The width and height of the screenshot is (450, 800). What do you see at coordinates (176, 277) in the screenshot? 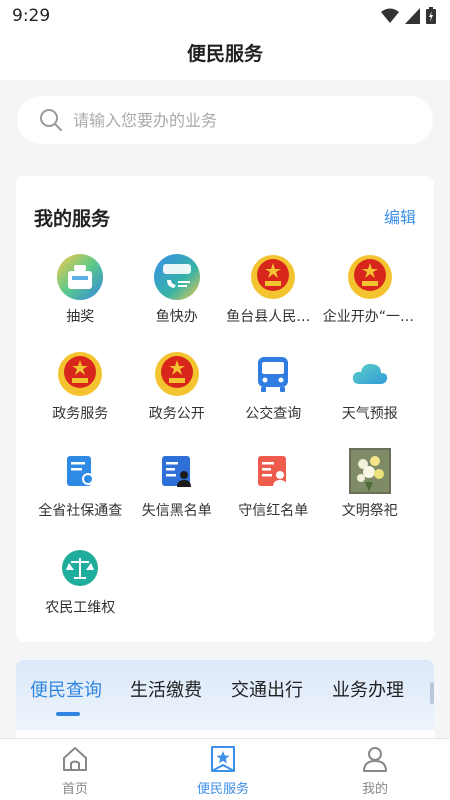
I see `yukuaiban-logo-icon` at bounding box center [176, 277].